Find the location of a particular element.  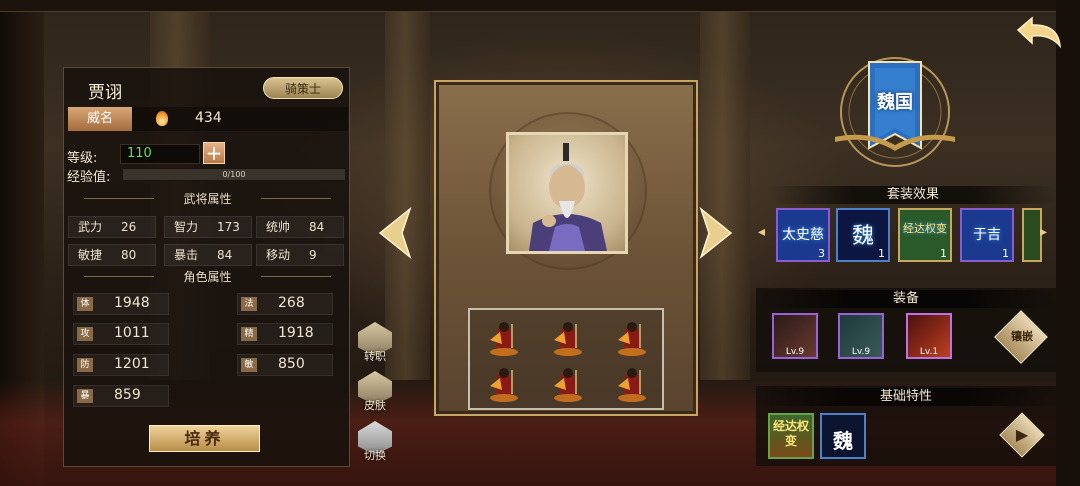

role-attr-cell: 精 1918 is located at coordinates (285, 334).